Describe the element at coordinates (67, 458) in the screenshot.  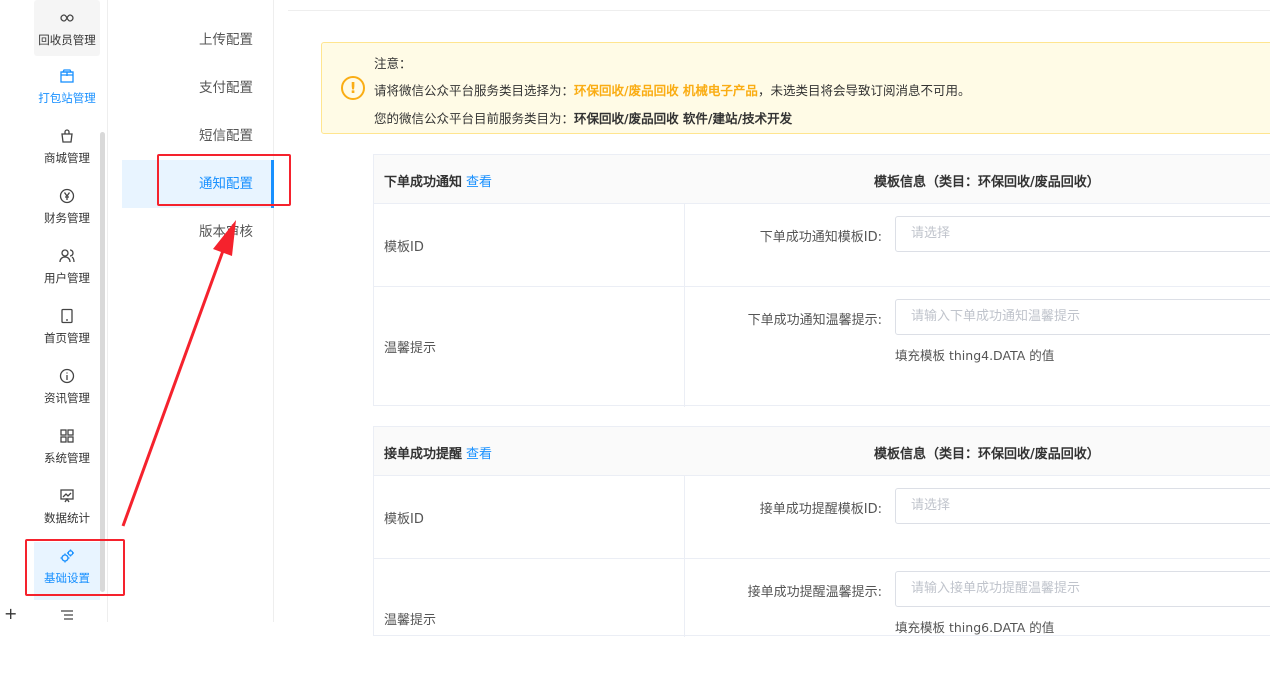
I see `nav-label: 系统管理` at that location.